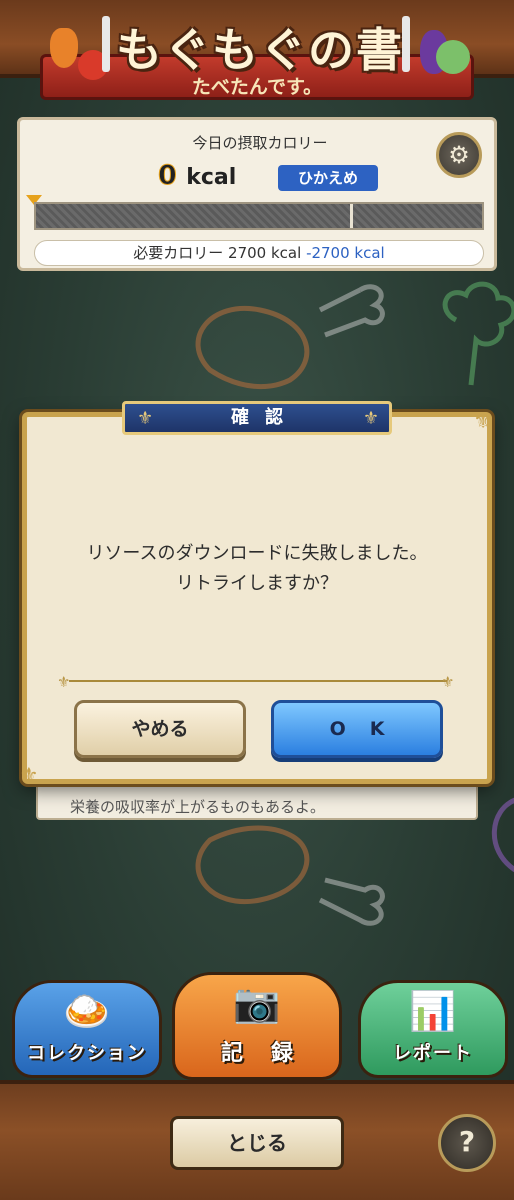 This screenshot has width=514, height=1200. I want to click on dialog-title-plate: ⚜ 確認 ⚜, so click(257, 418).